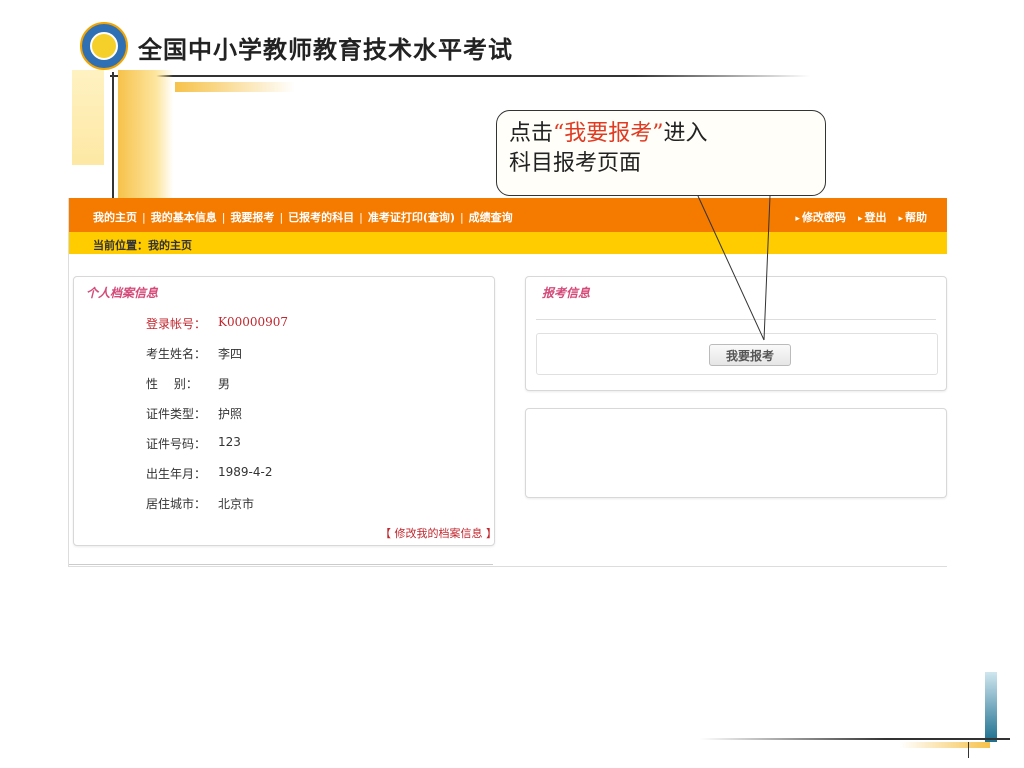 Image resolution: width=1024 pixels, height=768 pixels. What do you see at coordinates (229, 442) in the screenshot?
I see `info-value: 123` at bounding box center [229, 442].